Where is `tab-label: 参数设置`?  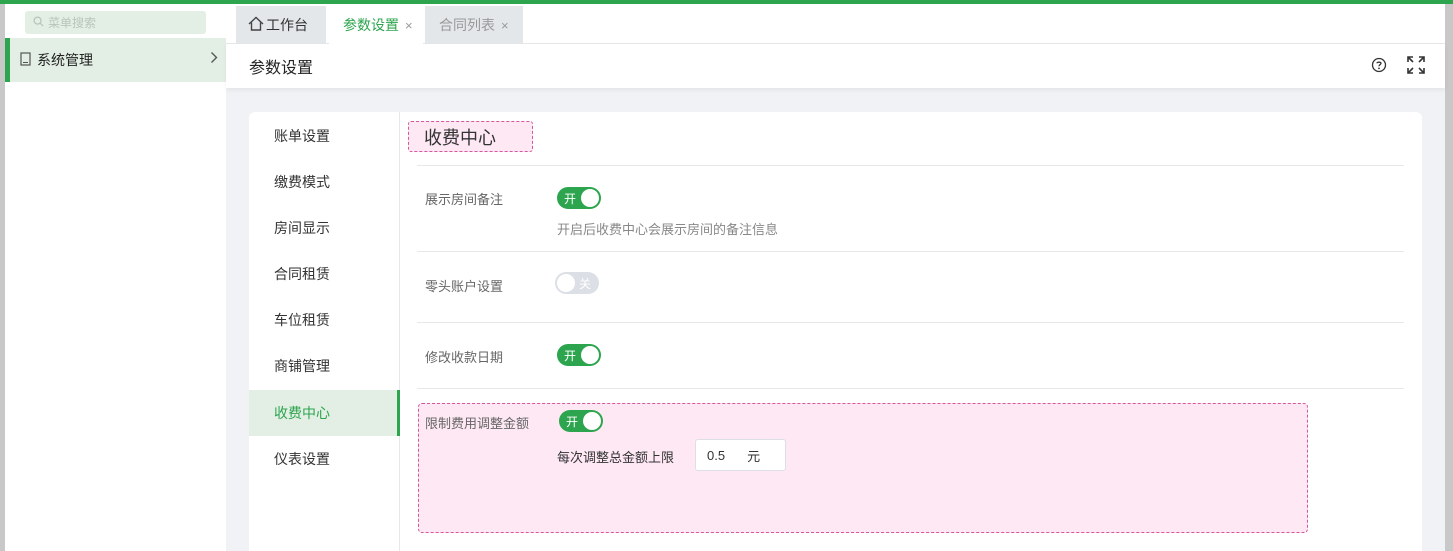
tab-label: 参数设置 is located at coordinates (371, 25).